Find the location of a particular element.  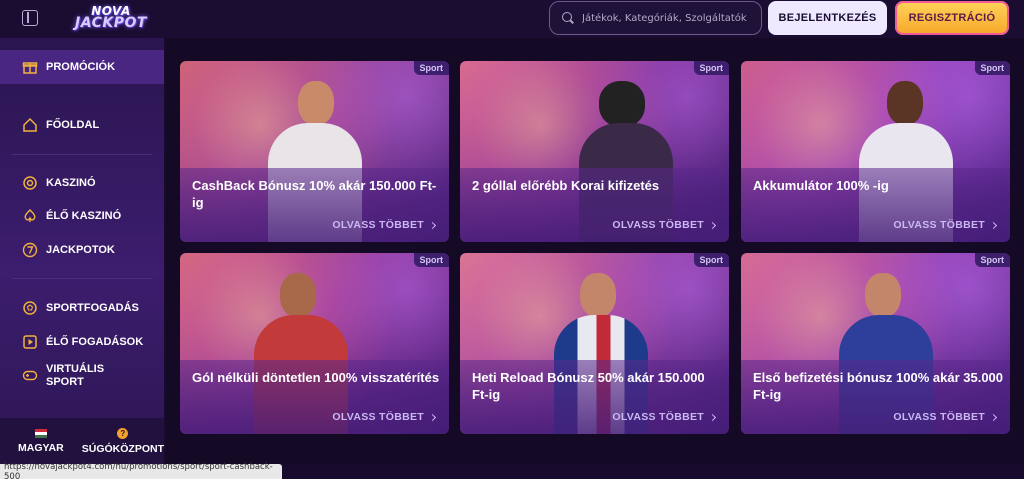

sidebar-item-label: ÉLŐ KASZINÓ is located at coordinates (84, 216).